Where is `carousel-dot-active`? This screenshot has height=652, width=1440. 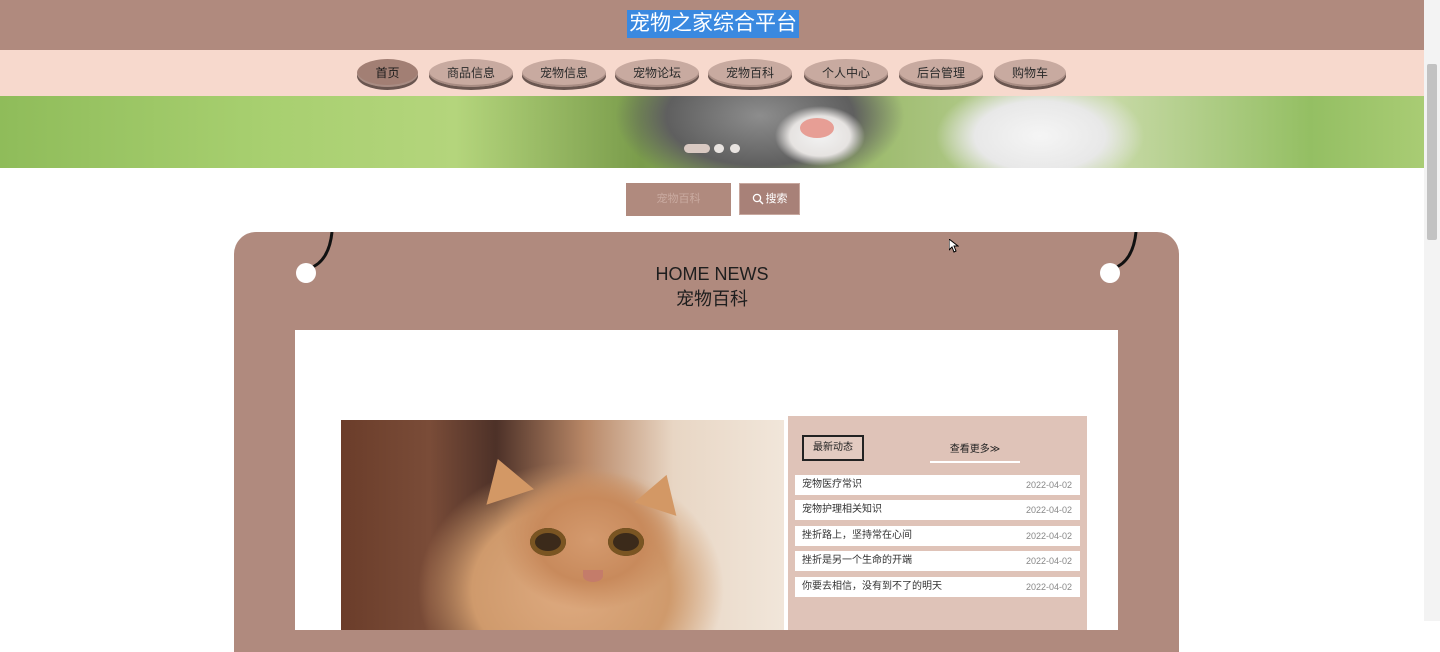 carousel-dot-active is located at coordinates (697, 148).